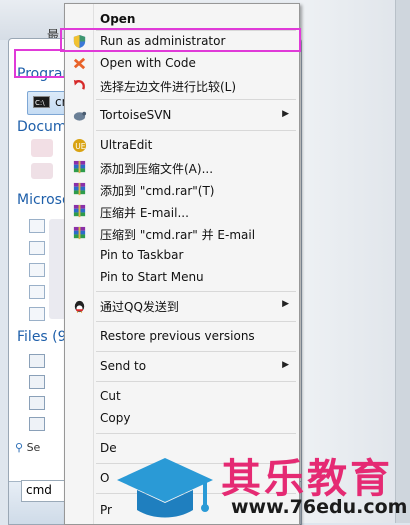 This screenshot has width=410, height=525. Describe the element at coordinates (139, 307) in the screenshot. I see `menu-item-label: 通过QQ发送到` at that location.